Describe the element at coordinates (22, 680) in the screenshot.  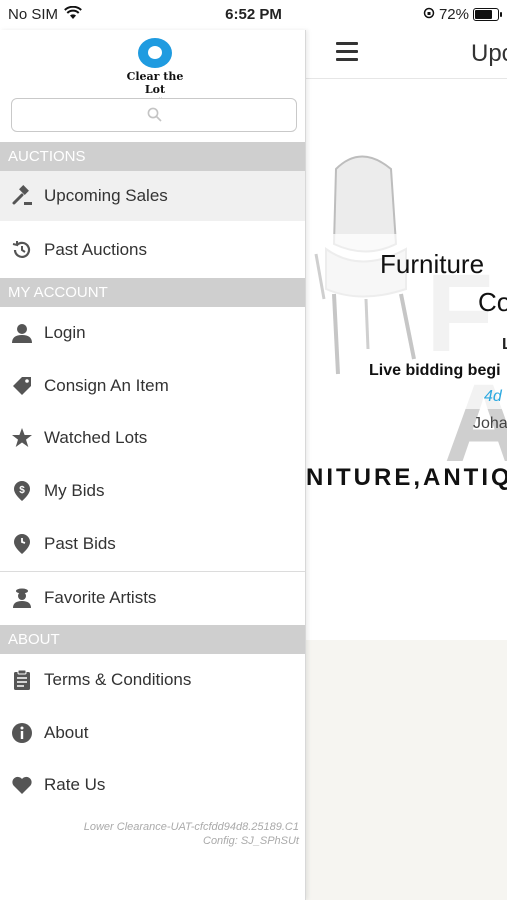
I see `clipboard-icon` at that location.